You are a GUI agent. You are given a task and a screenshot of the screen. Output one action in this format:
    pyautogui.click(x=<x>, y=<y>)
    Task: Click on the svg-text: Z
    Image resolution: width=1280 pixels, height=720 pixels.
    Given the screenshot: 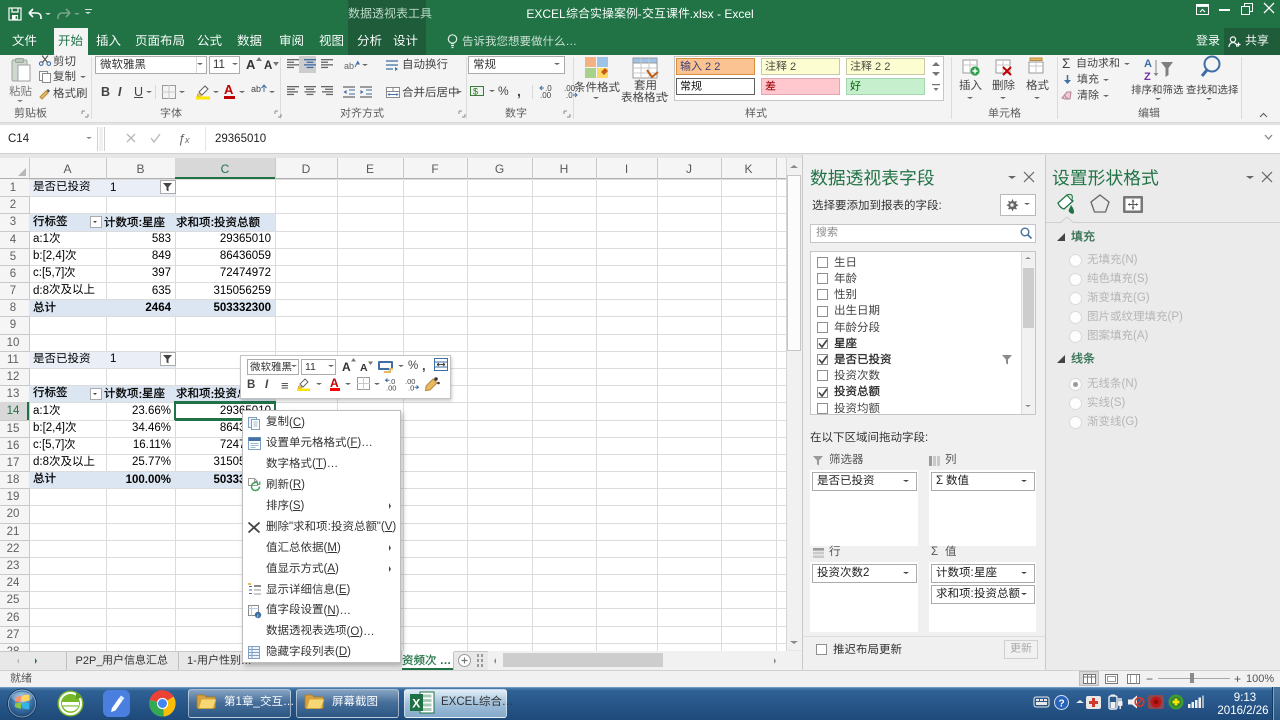 What is the action you would take?
    pyautogui.click(x=1147, y=77)
    